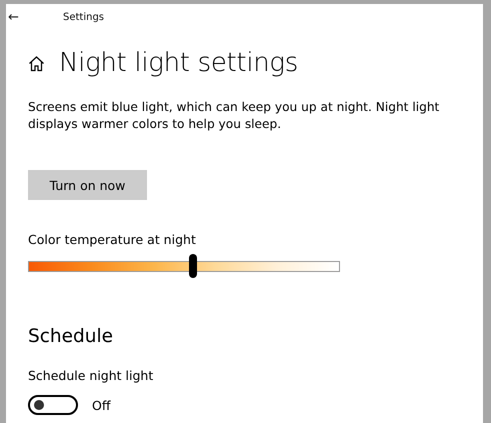 The height and width of the screenshot is (423, 491). Describe the element at coordinates (193, 266) in the screenshot. I see `slider-thumb` at that location.